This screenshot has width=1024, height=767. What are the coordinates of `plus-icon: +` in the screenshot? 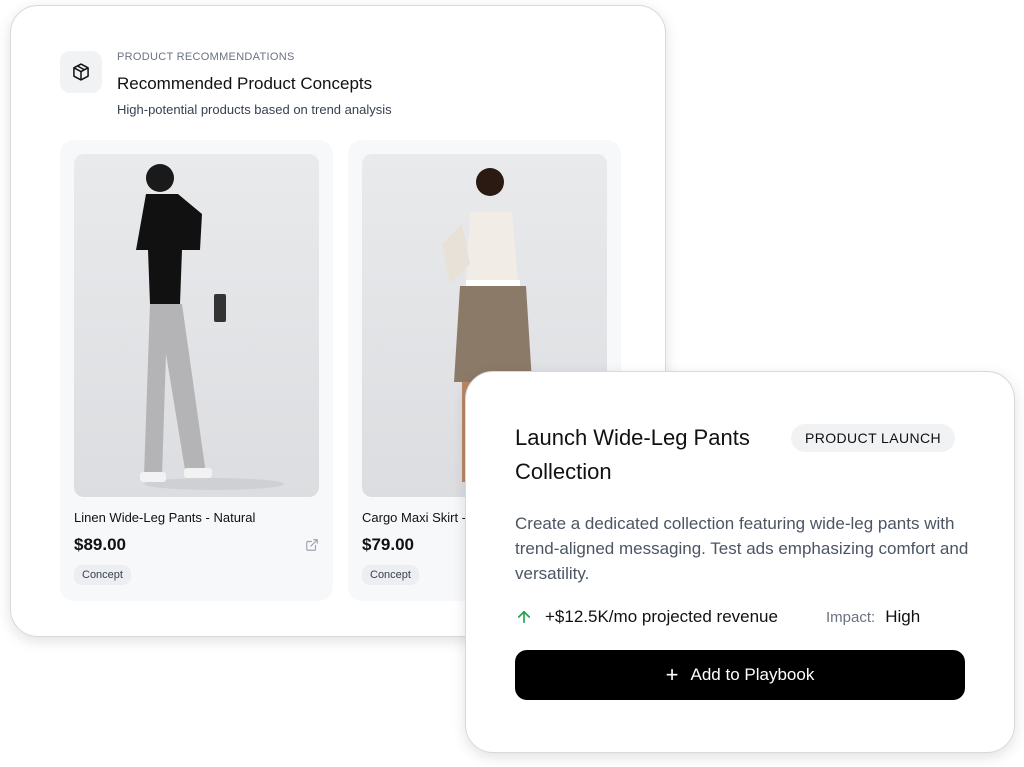 It's located at (672, 674).